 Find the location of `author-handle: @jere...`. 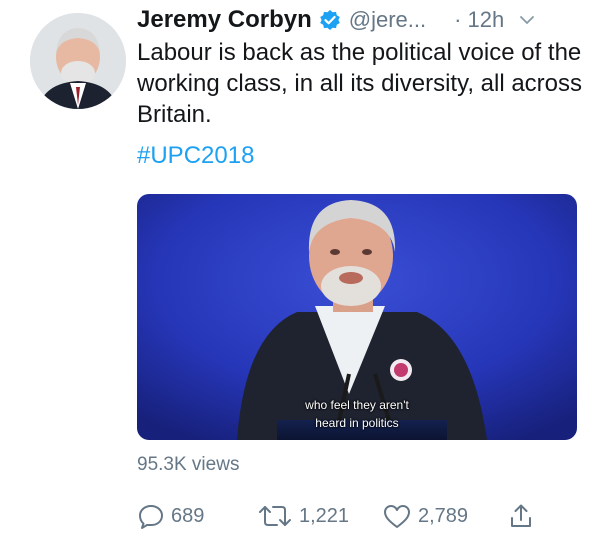

author-handle: @jere... is located at coordinates (387, 20).